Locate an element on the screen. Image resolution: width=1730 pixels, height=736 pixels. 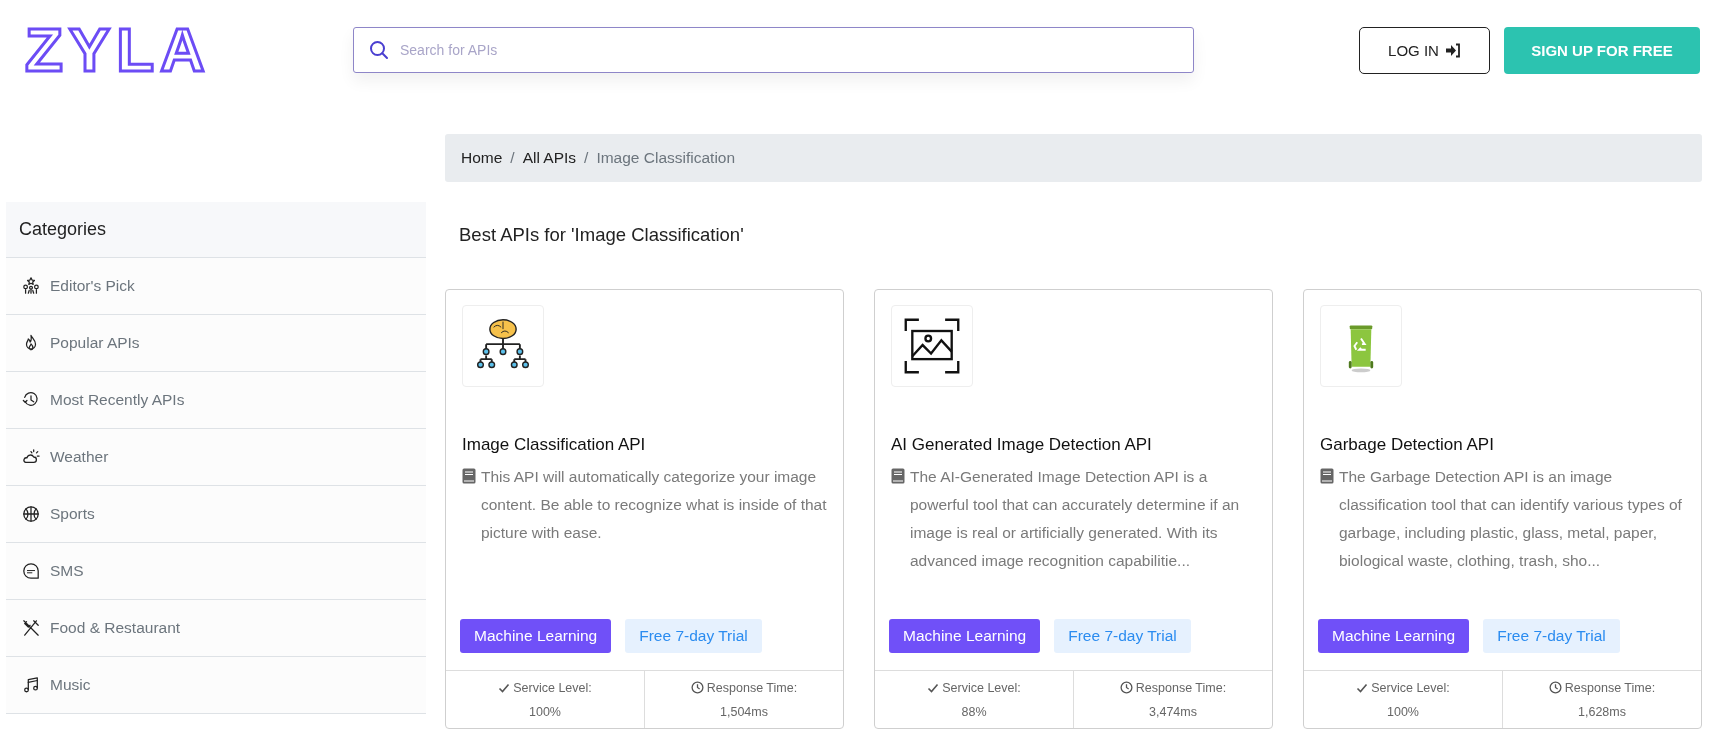
cloud-sun-icon is located at coordinates (31, 457).